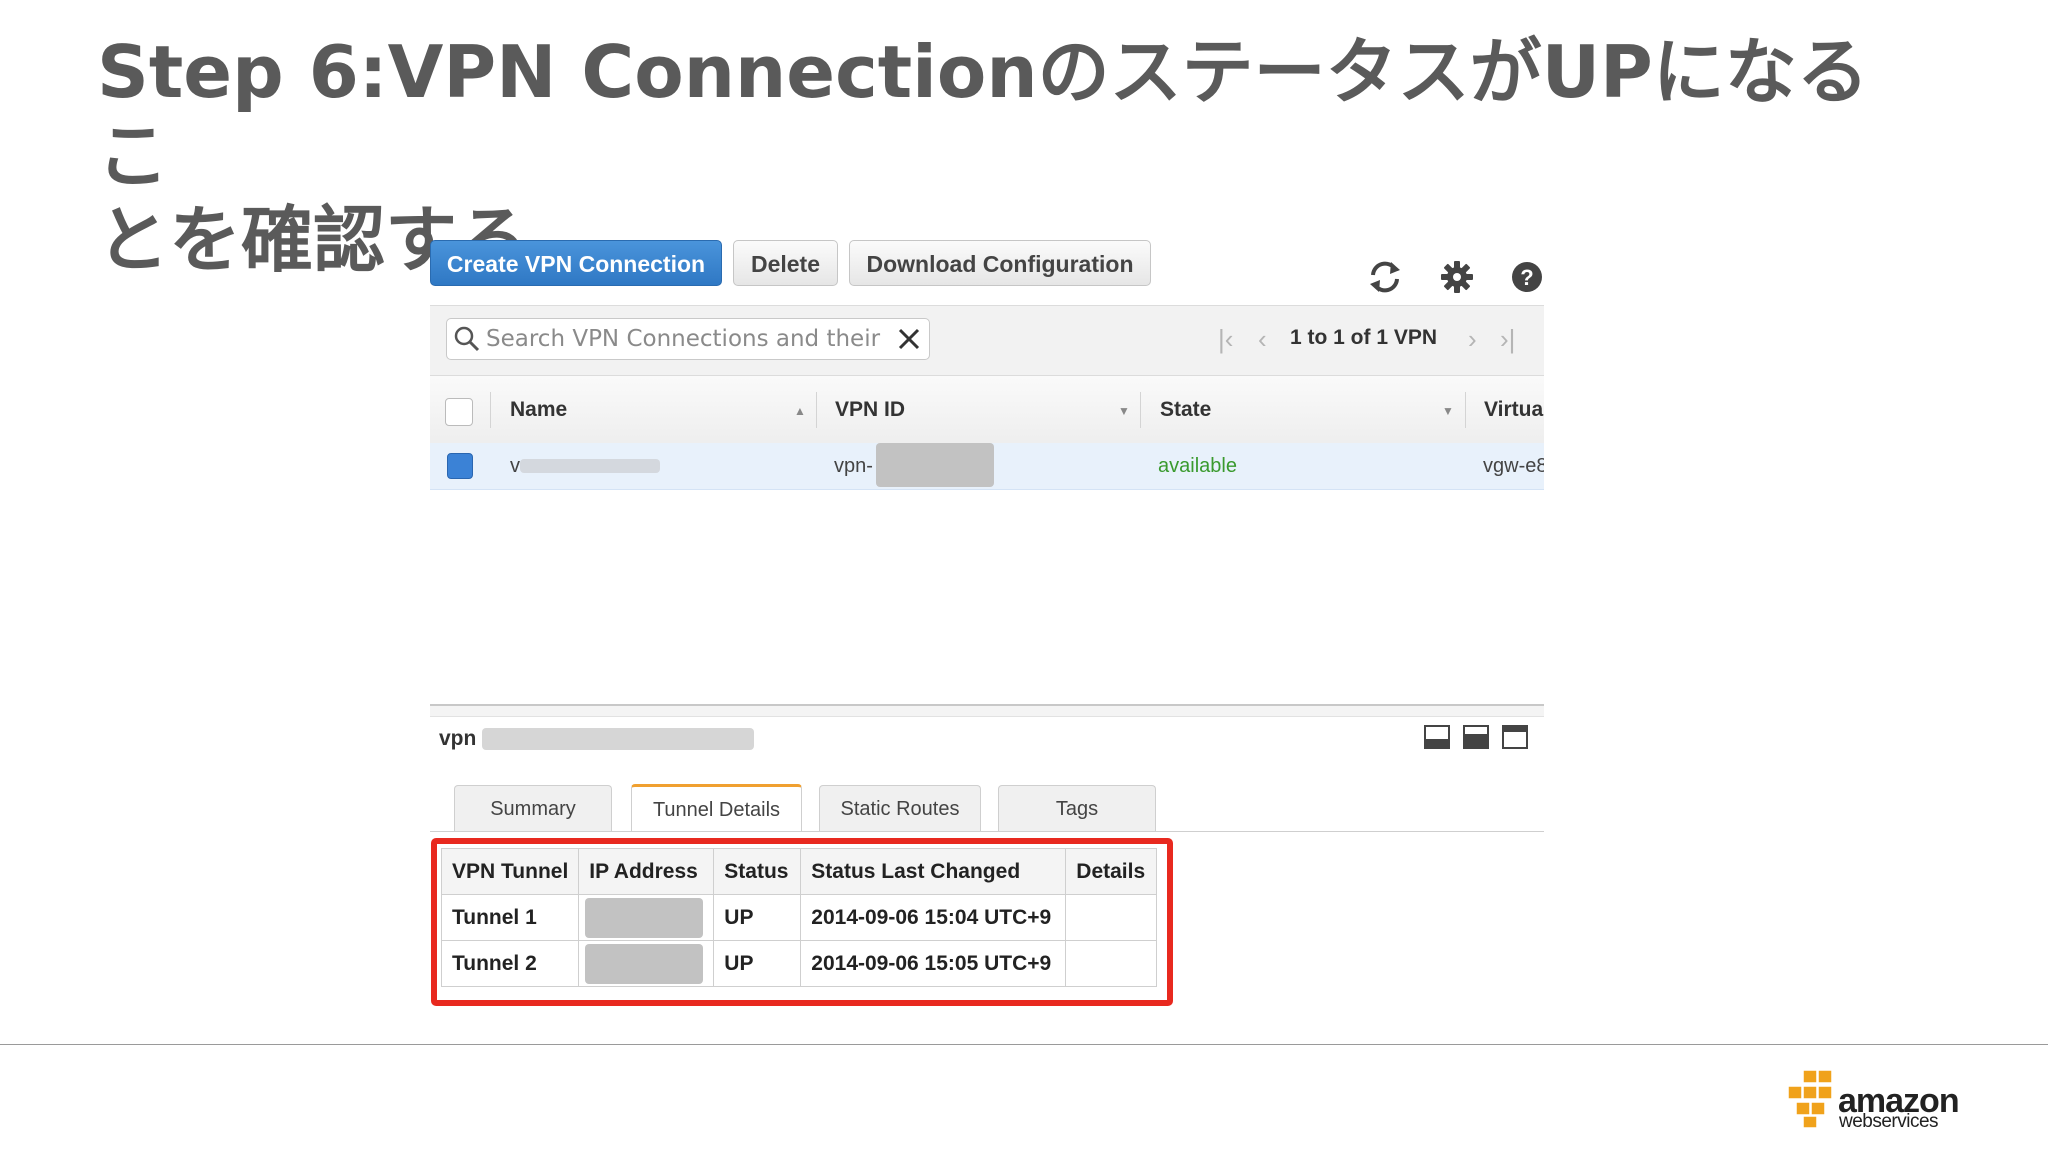 This screenshot has width=2048, height=1152. What do you see at coordinates (933, 871) in the screenshot?
I see `header-status-last-changed: Status Last Changed` at bounding box center [933, 871].